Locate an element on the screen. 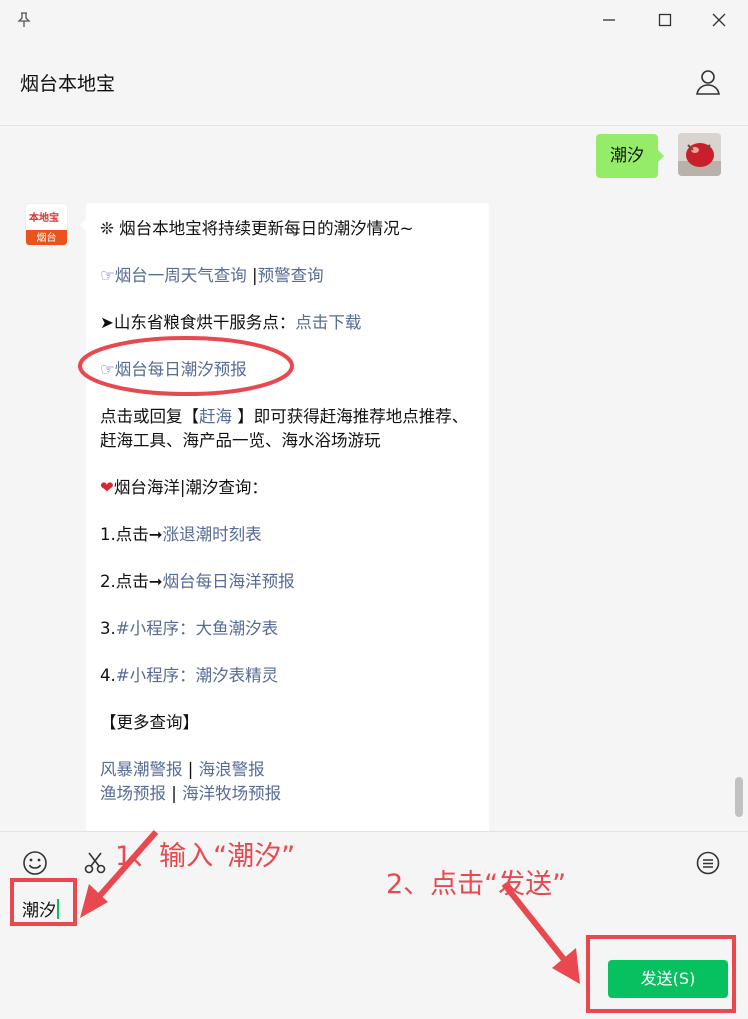 Image resolution: width=748 pixels, height=1019 pixels. ranch-forecast-link: 海洋牧场预报 is located at coordinates (231, 793).